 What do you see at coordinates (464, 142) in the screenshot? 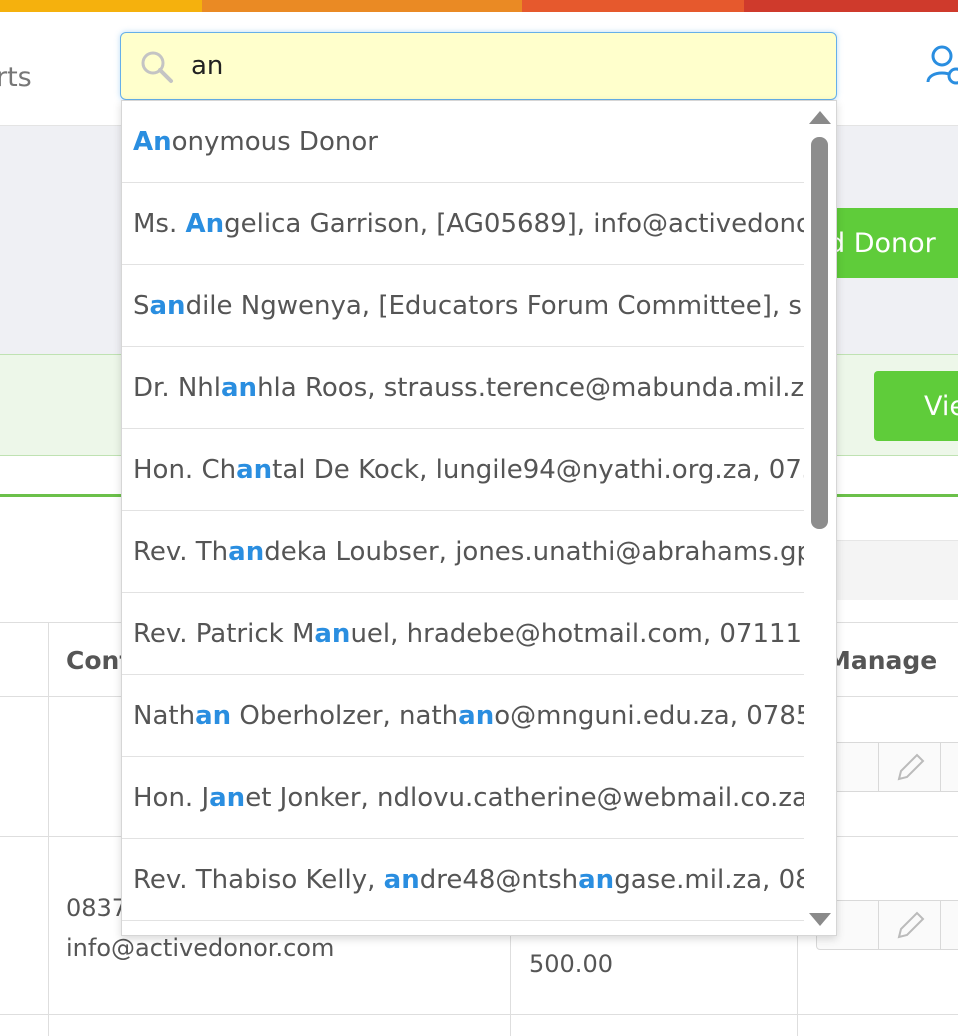
I see `suggestion-item: Anonymous Donor` at bounding box center [464, 142].